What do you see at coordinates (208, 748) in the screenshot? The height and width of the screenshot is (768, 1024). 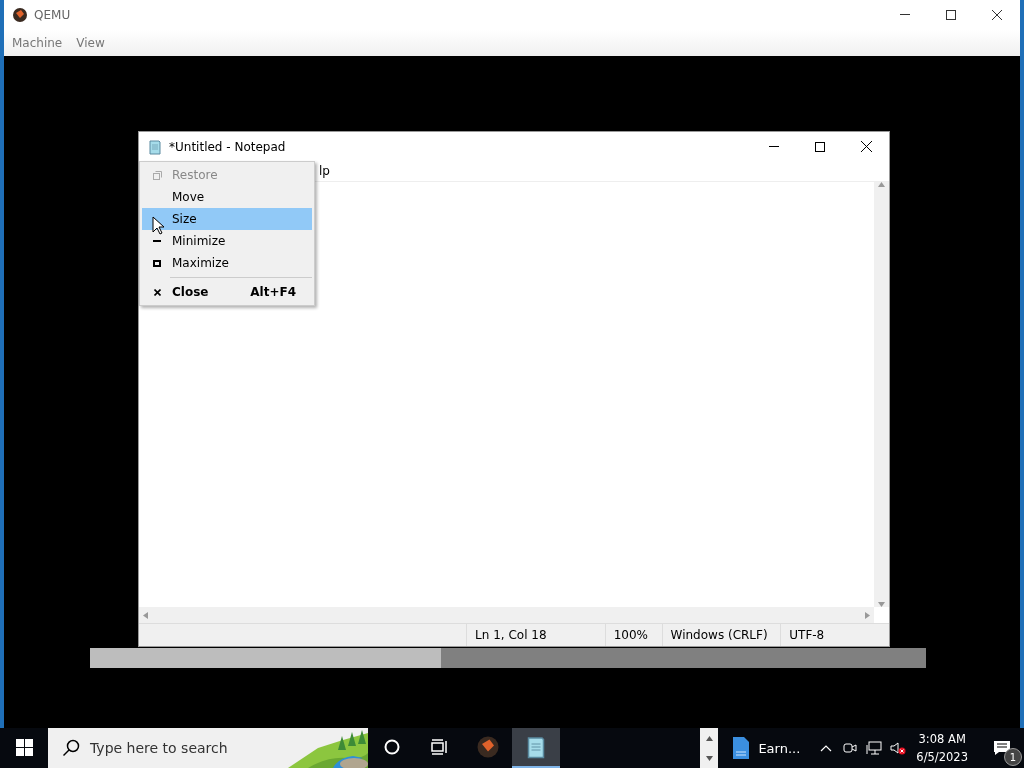 I see `search-field: Type here to search` at bounding box center [208, 748].